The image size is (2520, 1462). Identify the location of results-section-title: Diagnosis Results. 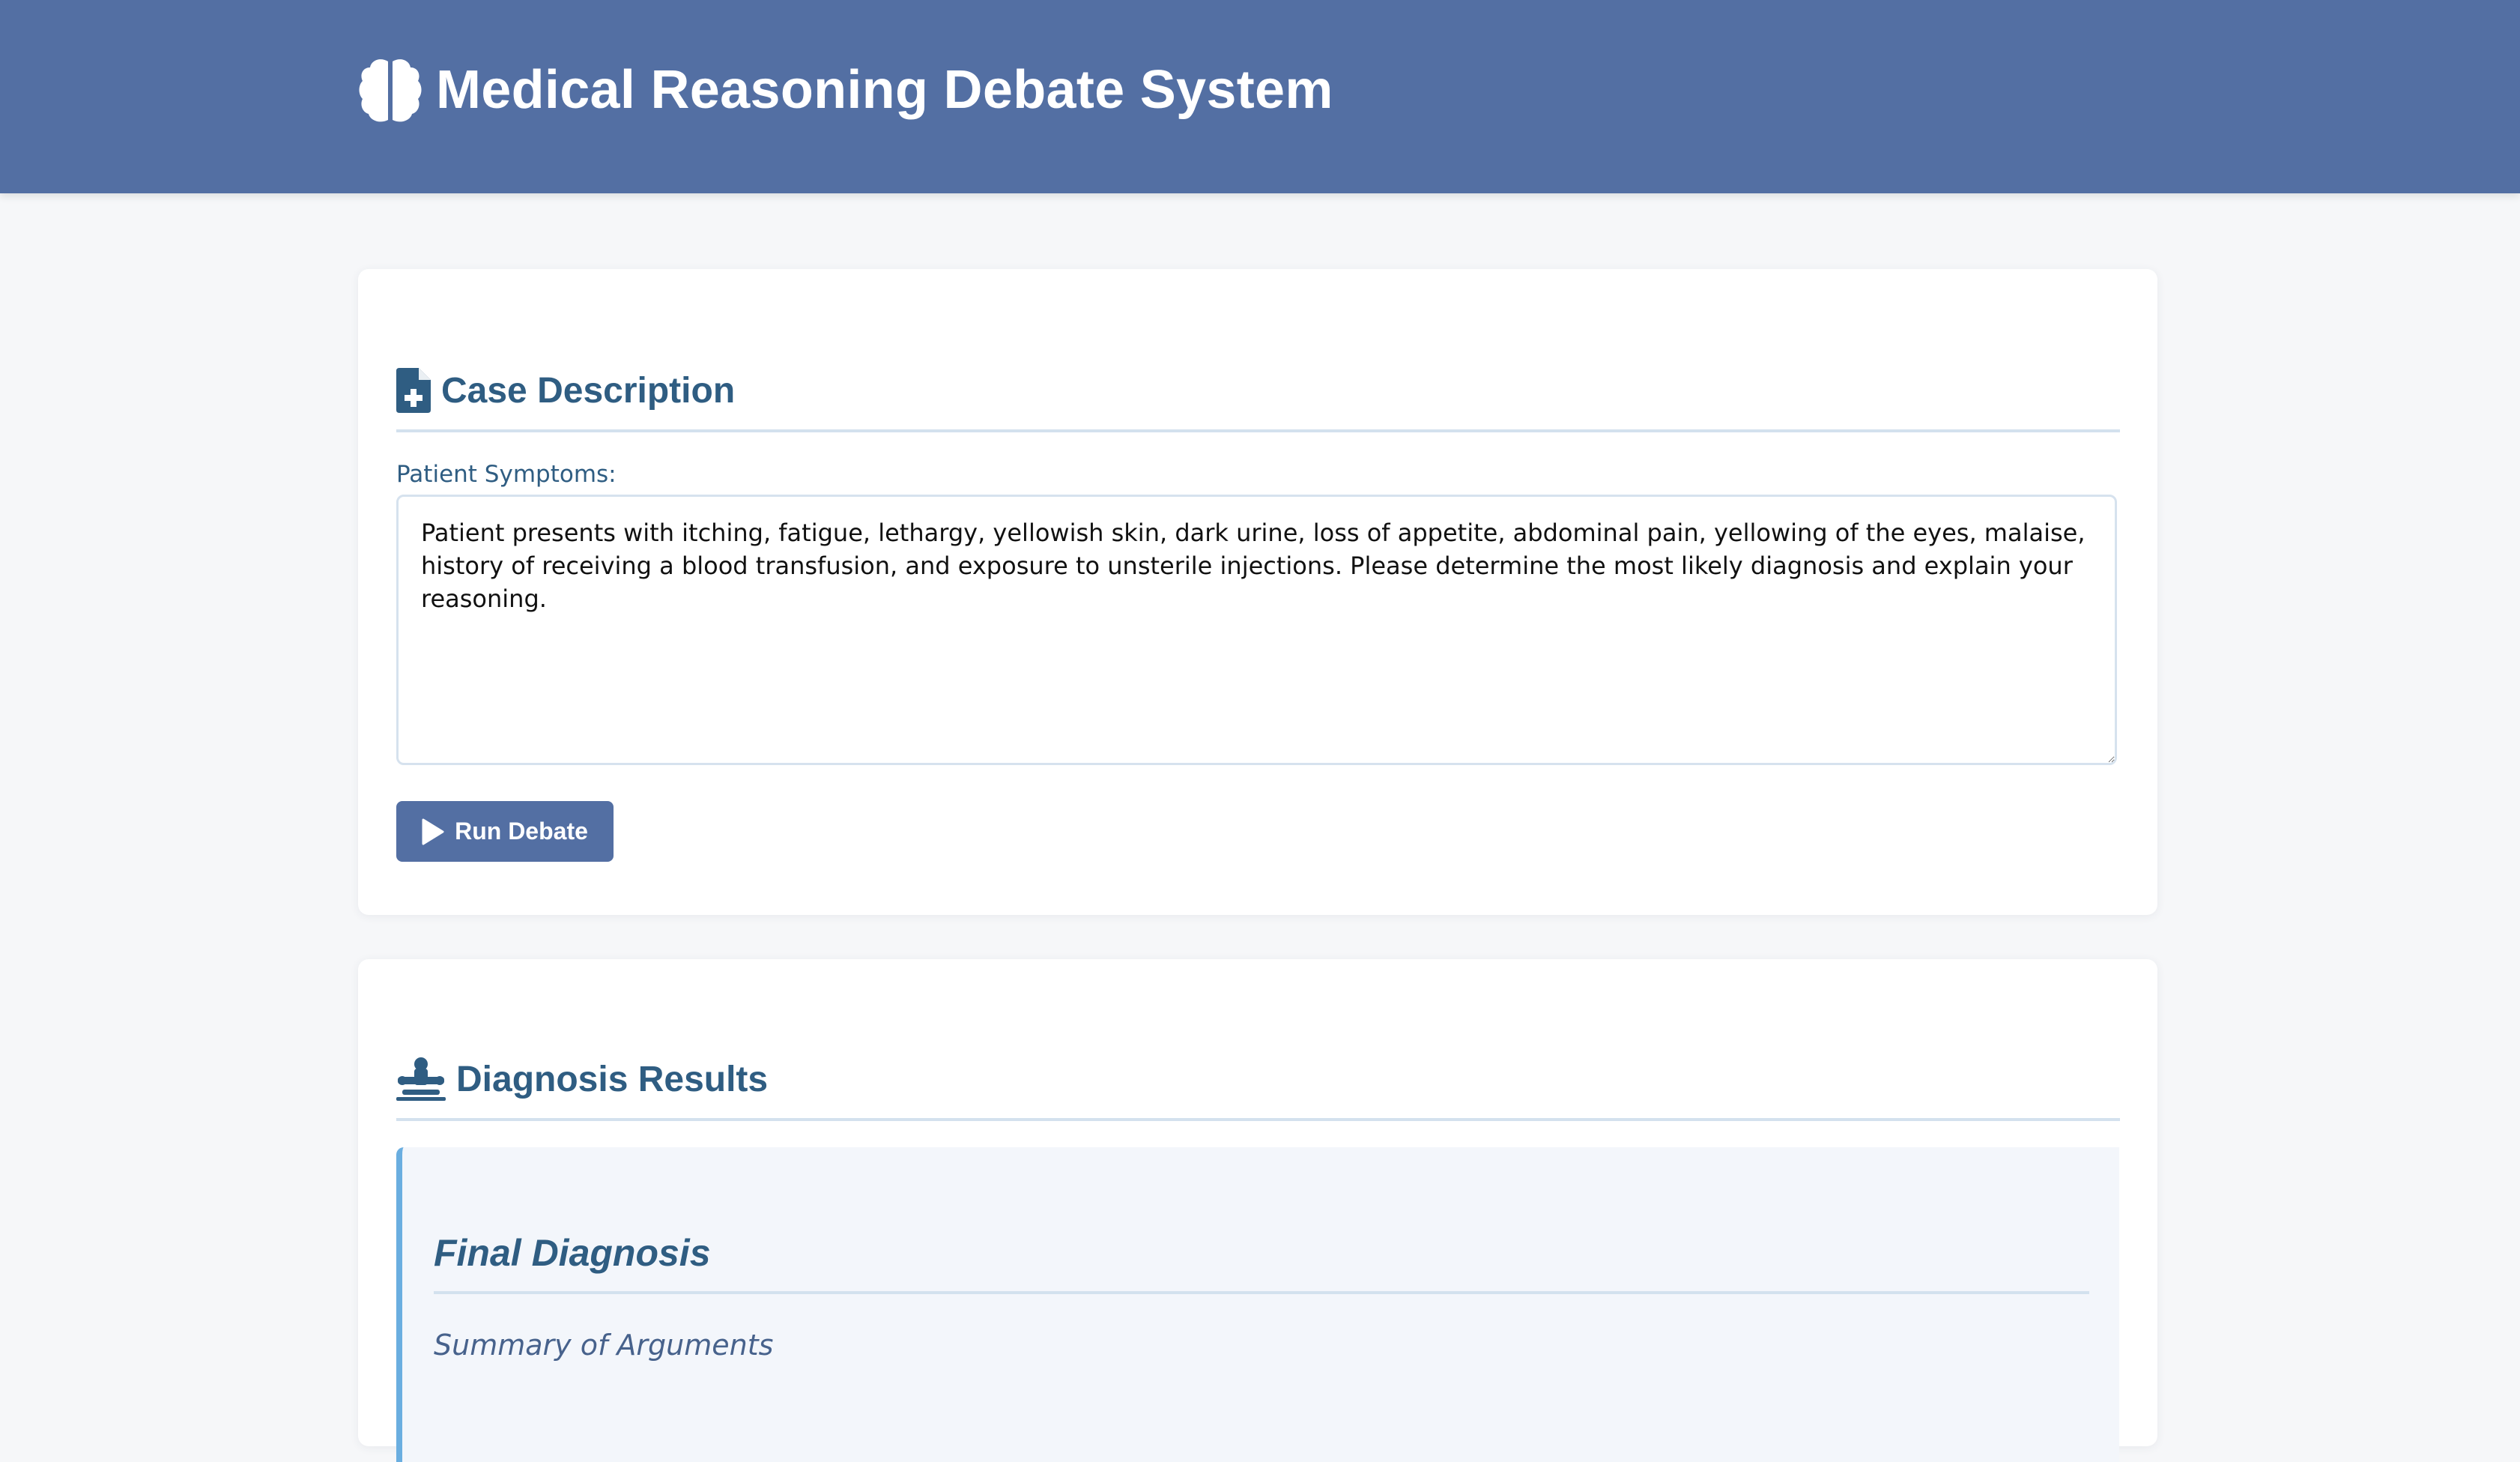
(612, 1079).